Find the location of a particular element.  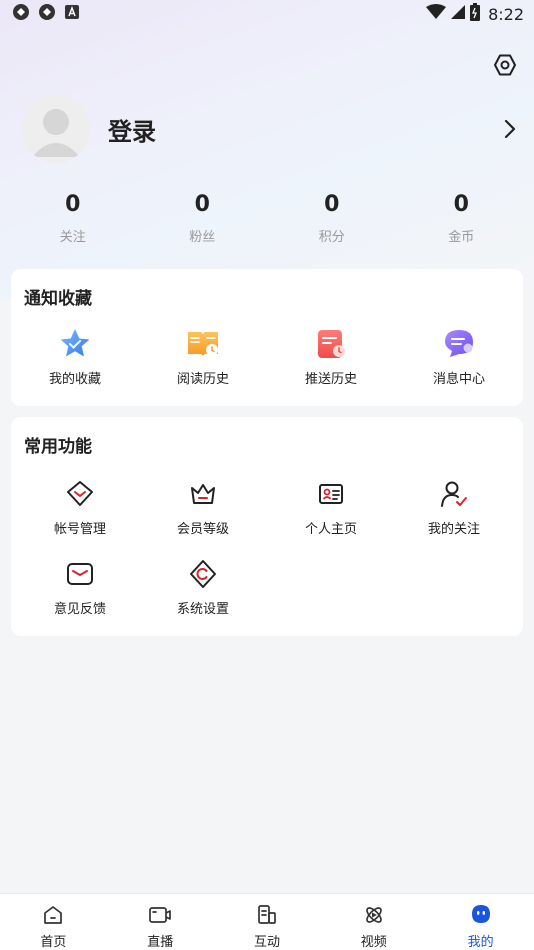

notify-card: 通知收藏 我的收藏 阅读历史 推送历史 消息中心 is located at coordinates (267, 337).